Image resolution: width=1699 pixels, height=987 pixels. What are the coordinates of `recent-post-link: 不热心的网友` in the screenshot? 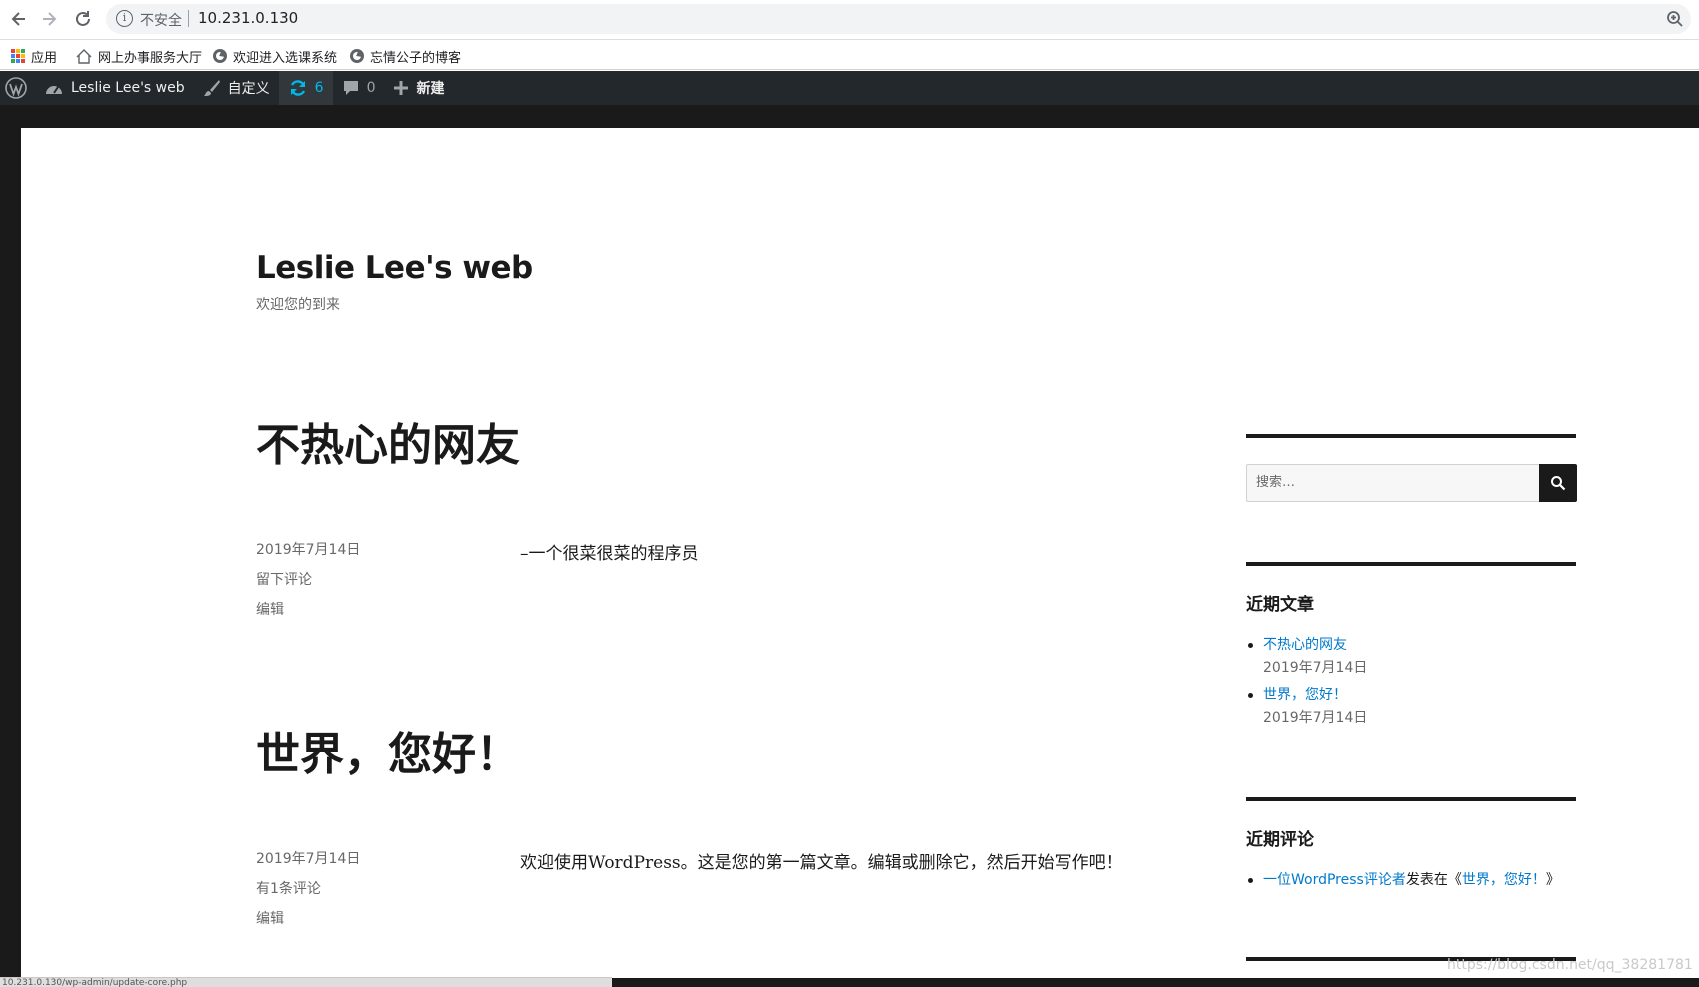 It's located at (1305, 645).